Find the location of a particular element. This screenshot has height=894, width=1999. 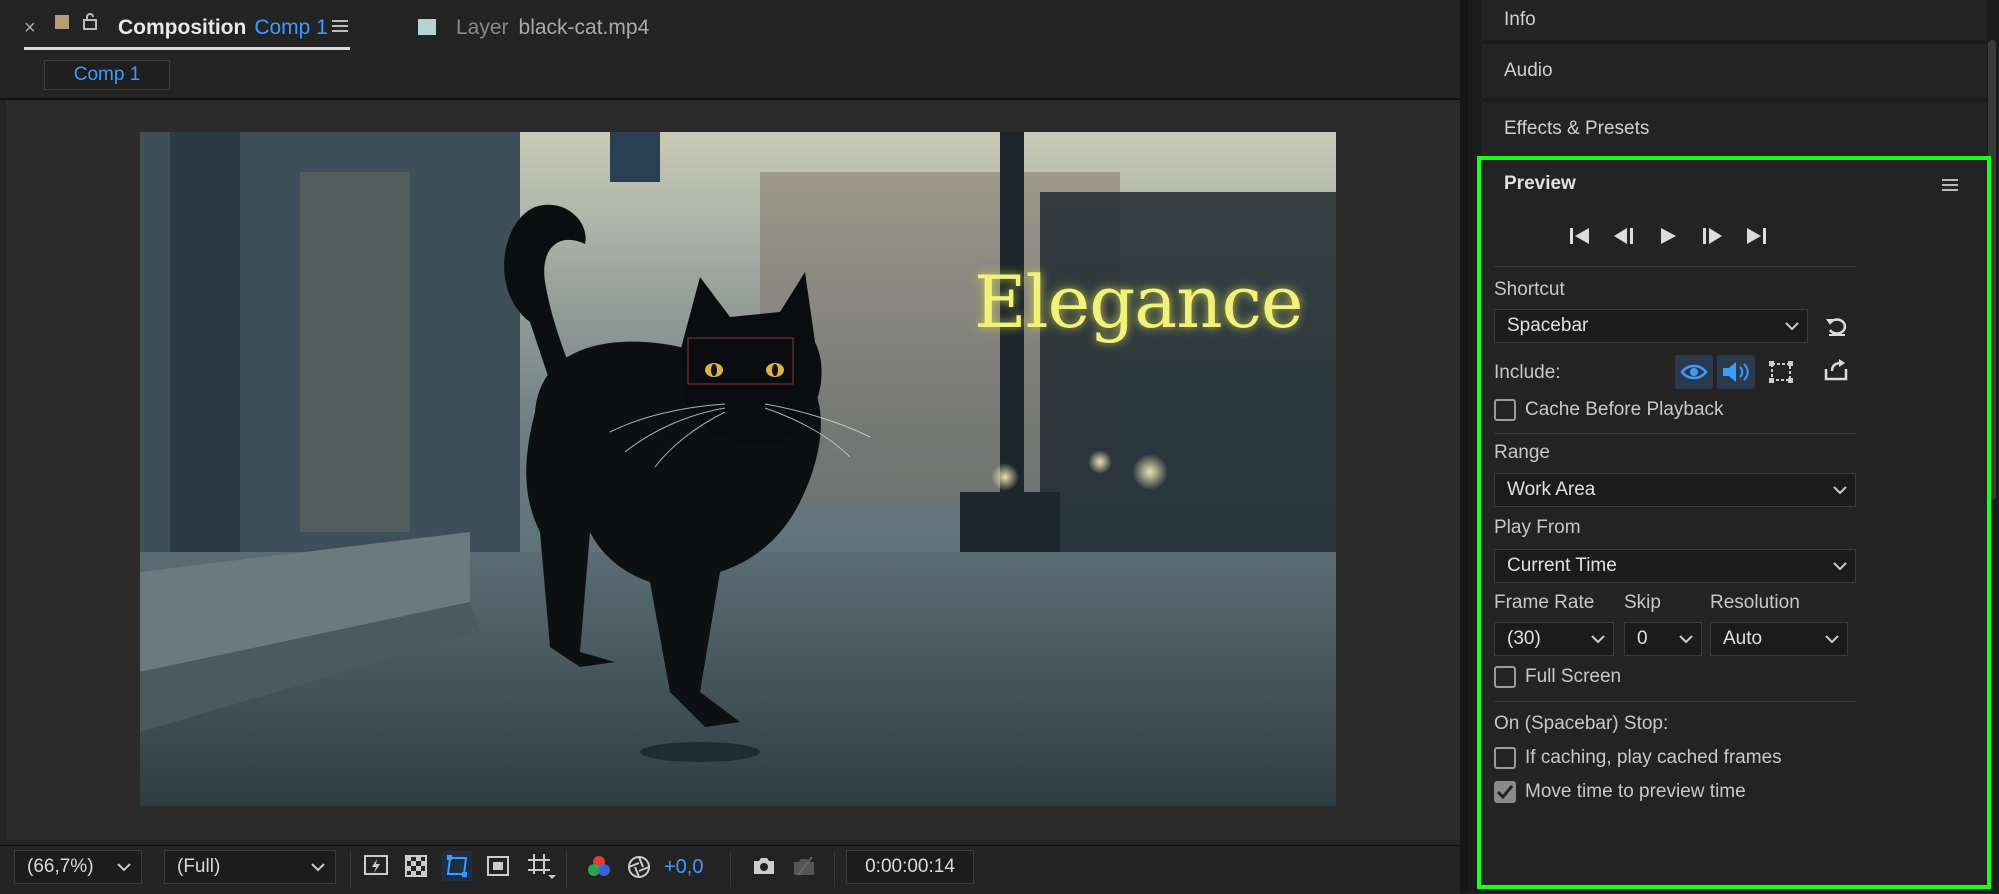

frame-rate-label: Frame Rate is located at coordinates (1544, 602).